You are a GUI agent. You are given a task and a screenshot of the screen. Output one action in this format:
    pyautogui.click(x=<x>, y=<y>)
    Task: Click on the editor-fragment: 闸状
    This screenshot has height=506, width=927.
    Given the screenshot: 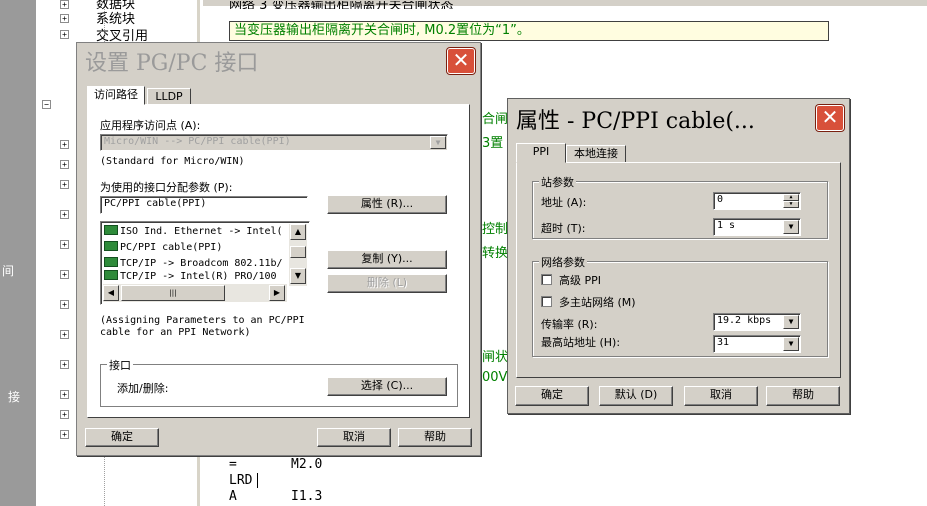 What is the action you would take?
    pyautogui.click(x=495, y=357)
    